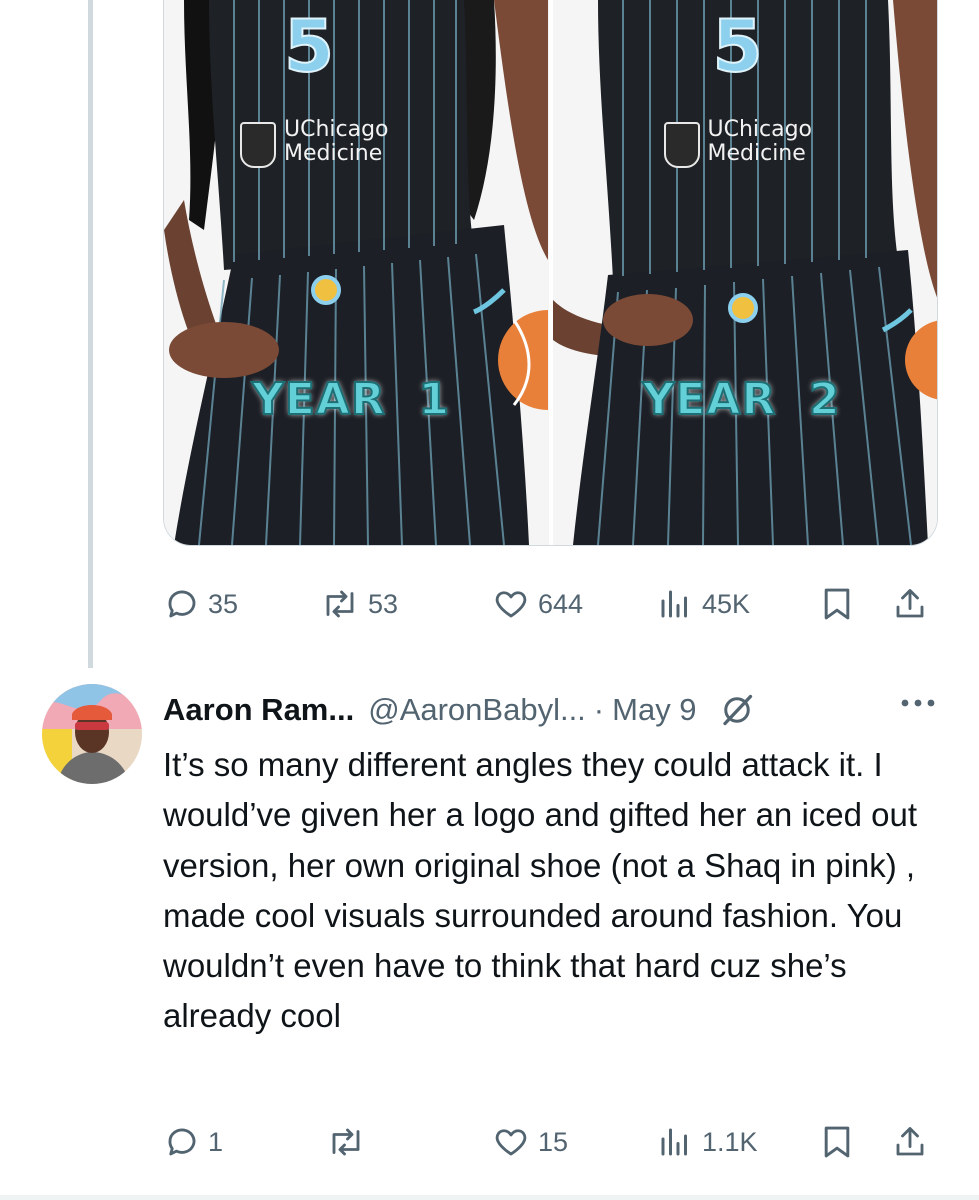  I want to click on photo-caption: YEAR 1, so click(351, 399).